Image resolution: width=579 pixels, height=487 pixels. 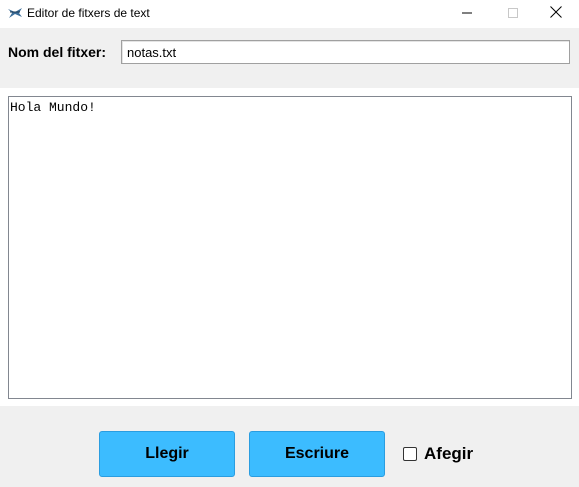 I want to click on maximize-button, so click(x=513, y=14).